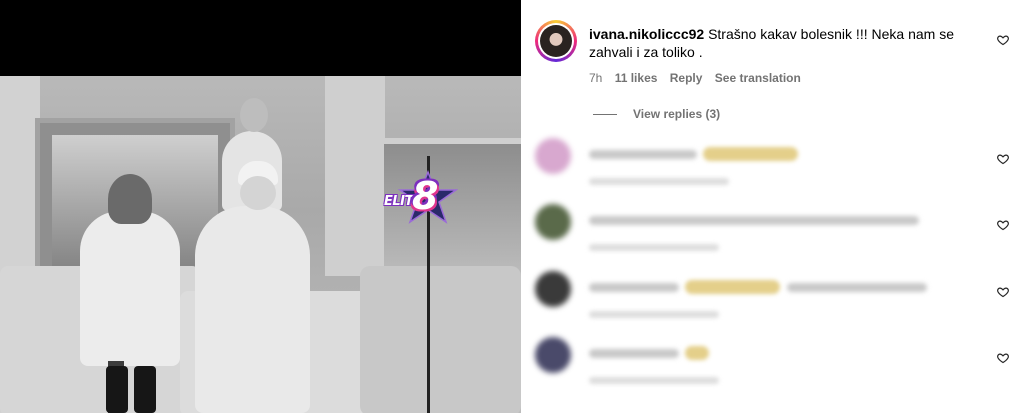 The width and height of the screenshot is (1024, 413). What do you see at coordinates (677, 114) in the screenshot?
I see `view-replies-label: View replies (3)` at bounding box center [677, 114].